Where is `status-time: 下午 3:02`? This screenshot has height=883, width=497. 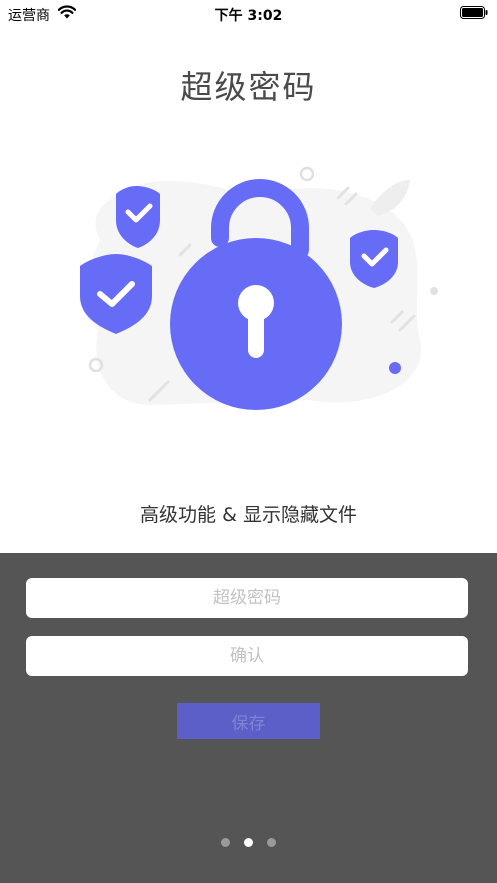 status-time: 下午 3:02 is located at coordinates (248, 16).